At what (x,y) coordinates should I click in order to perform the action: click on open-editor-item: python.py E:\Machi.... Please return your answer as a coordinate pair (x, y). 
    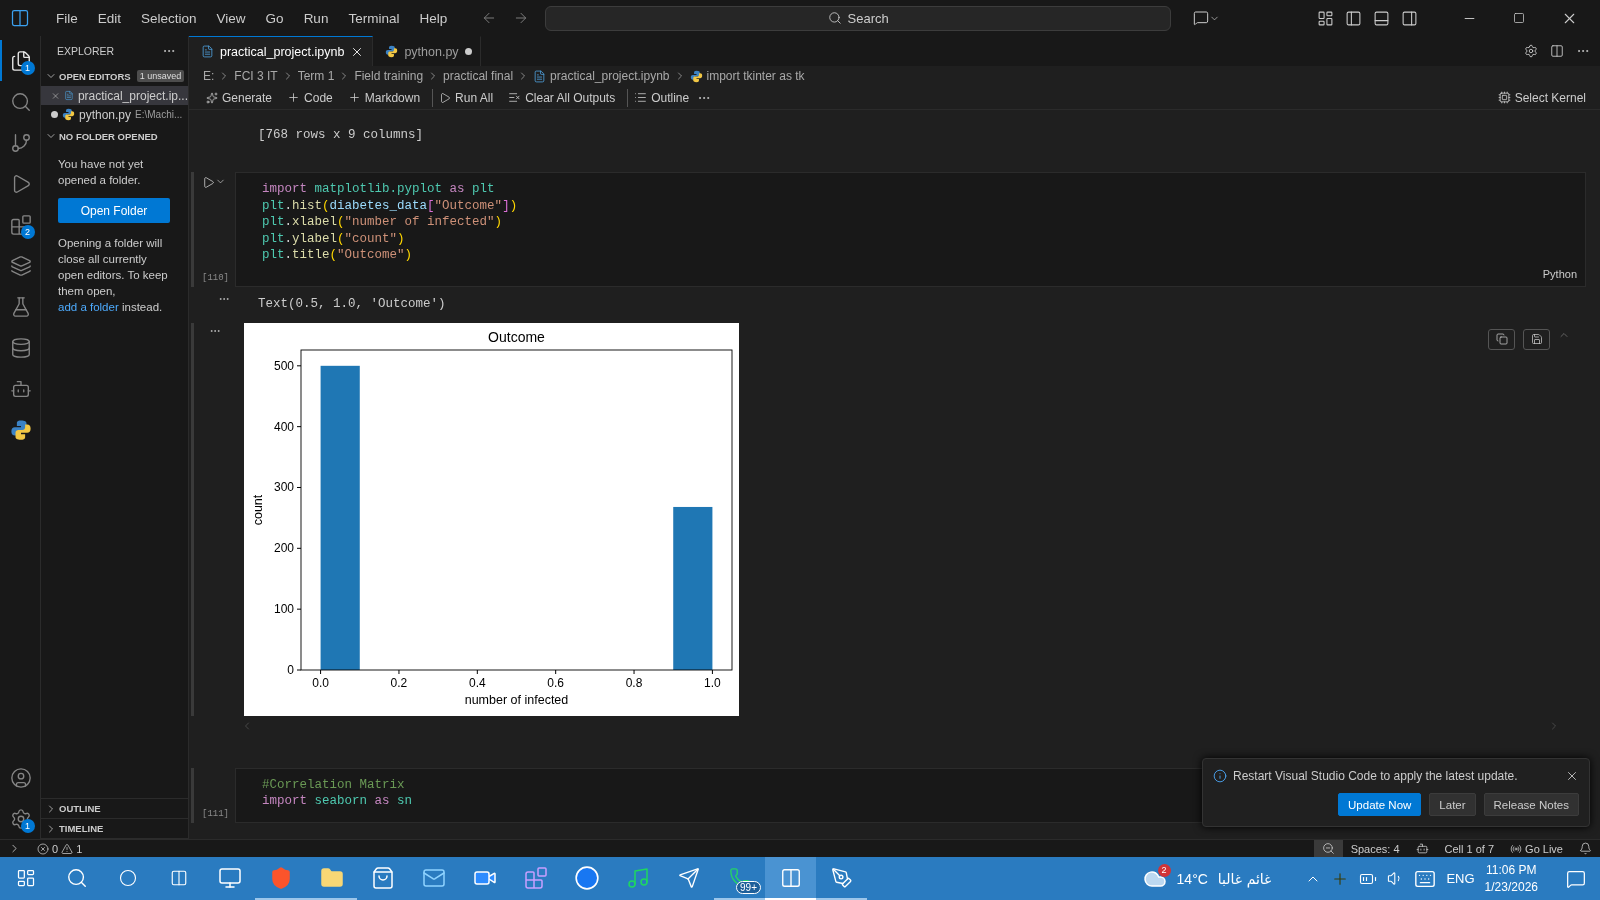
    Looking at the image, I should click on (114, 114).